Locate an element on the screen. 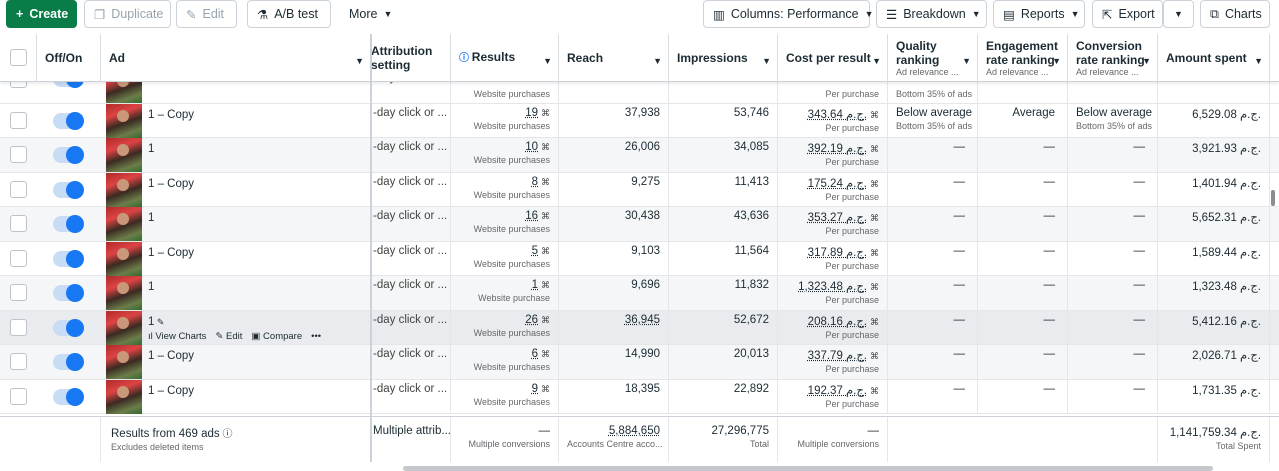 Image resolution: width=1279 pixels, height=471 pixels. info-icon: ⓘ is located at coordinates (465, 58).